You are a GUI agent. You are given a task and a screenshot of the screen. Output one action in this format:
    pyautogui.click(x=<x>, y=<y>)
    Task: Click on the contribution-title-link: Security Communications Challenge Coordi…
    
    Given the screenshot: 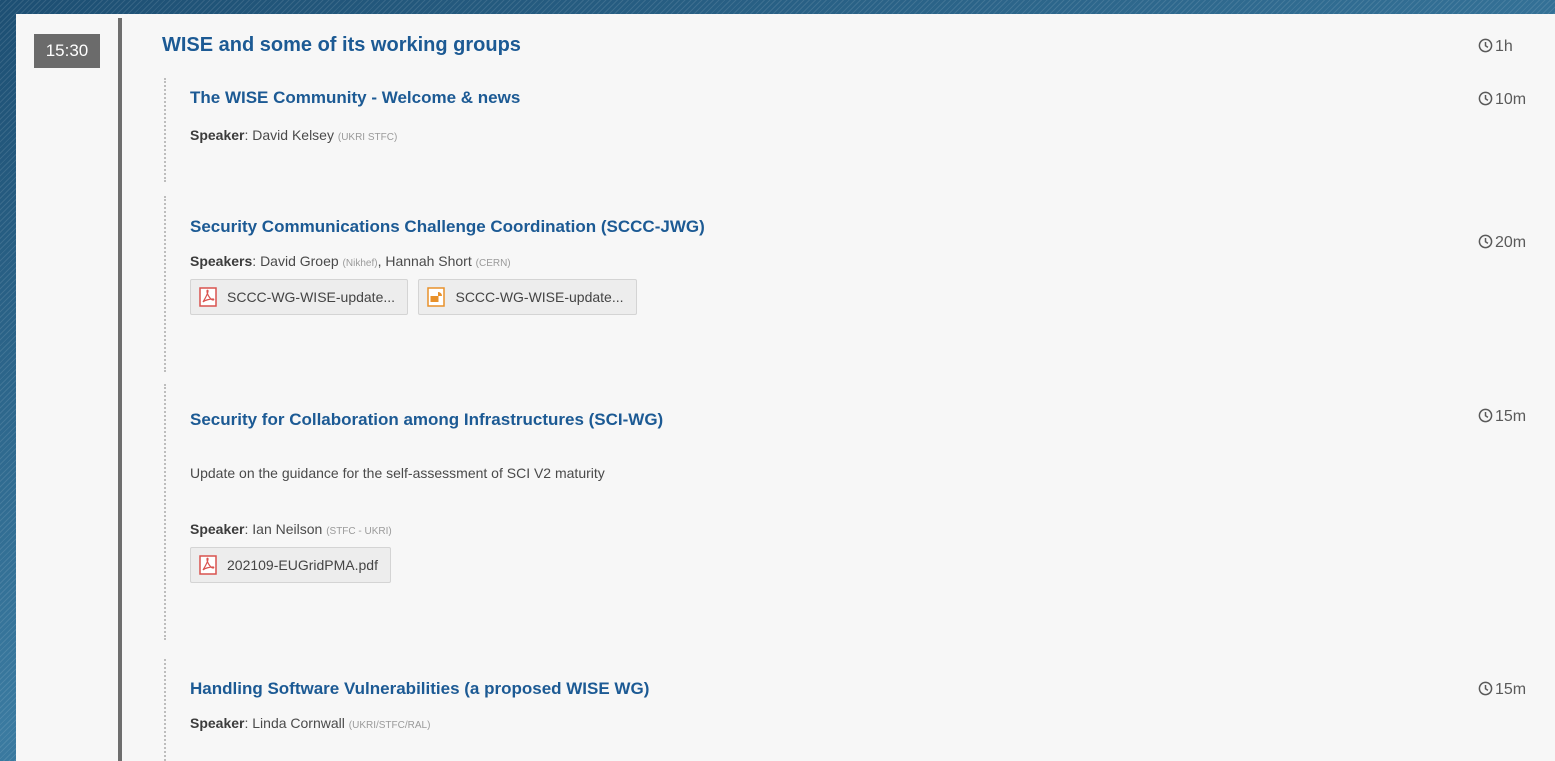 What is the action you would take?
    pyautogui.click(x=872, y=227)
    